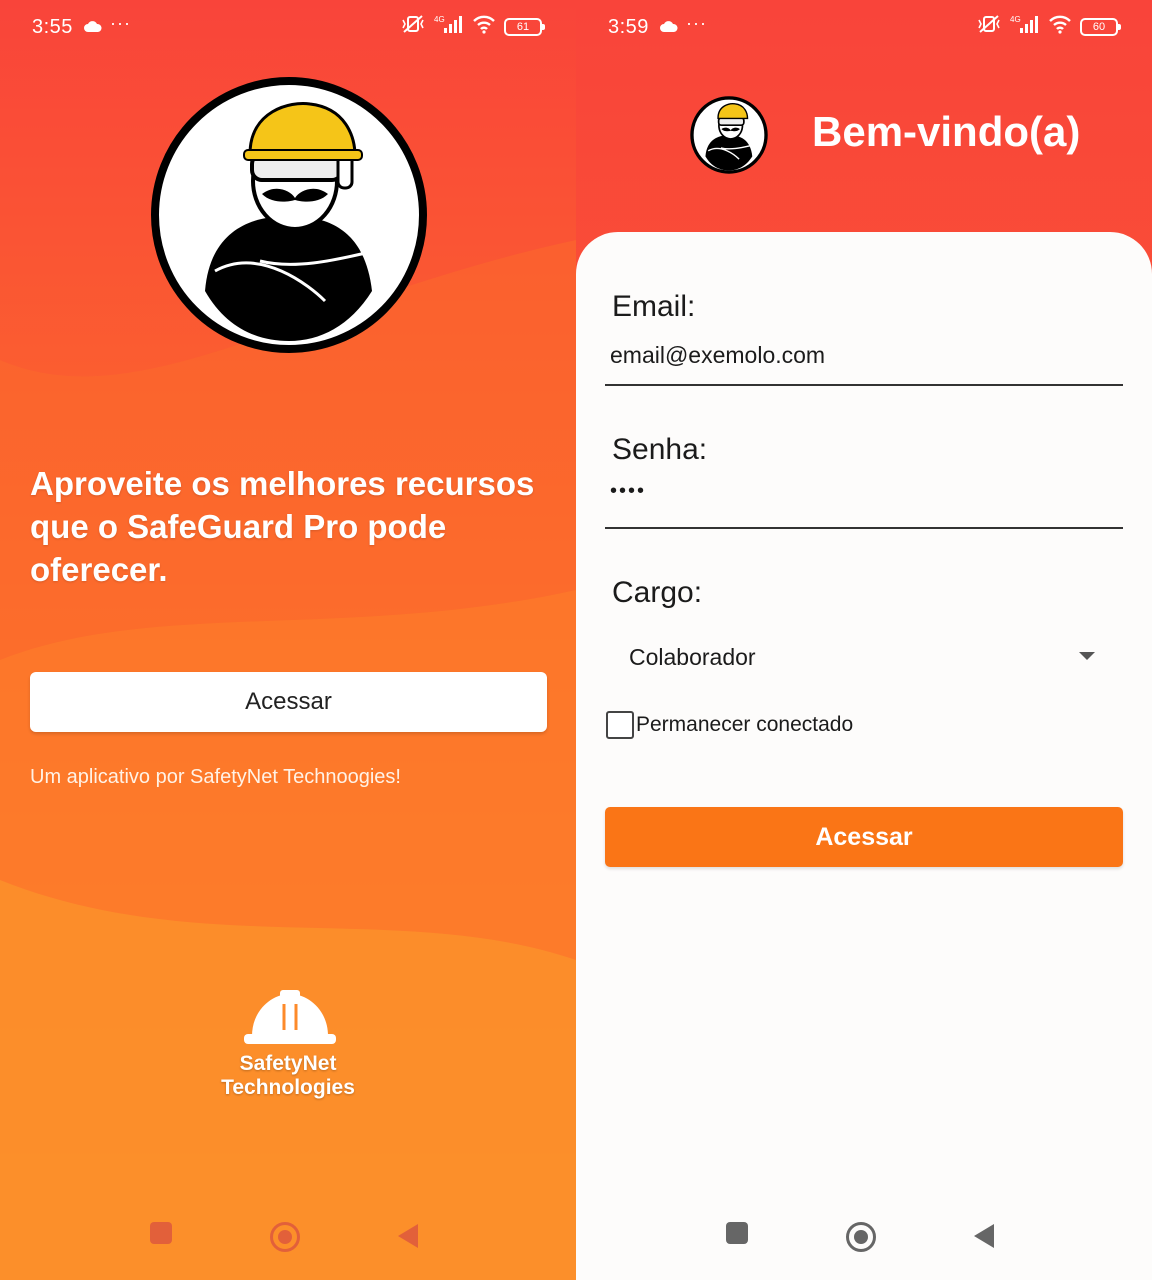  What do you see at coordinates (864, 385) in the screenshot?
I see `email-underline` at bounding box center [864, 385].